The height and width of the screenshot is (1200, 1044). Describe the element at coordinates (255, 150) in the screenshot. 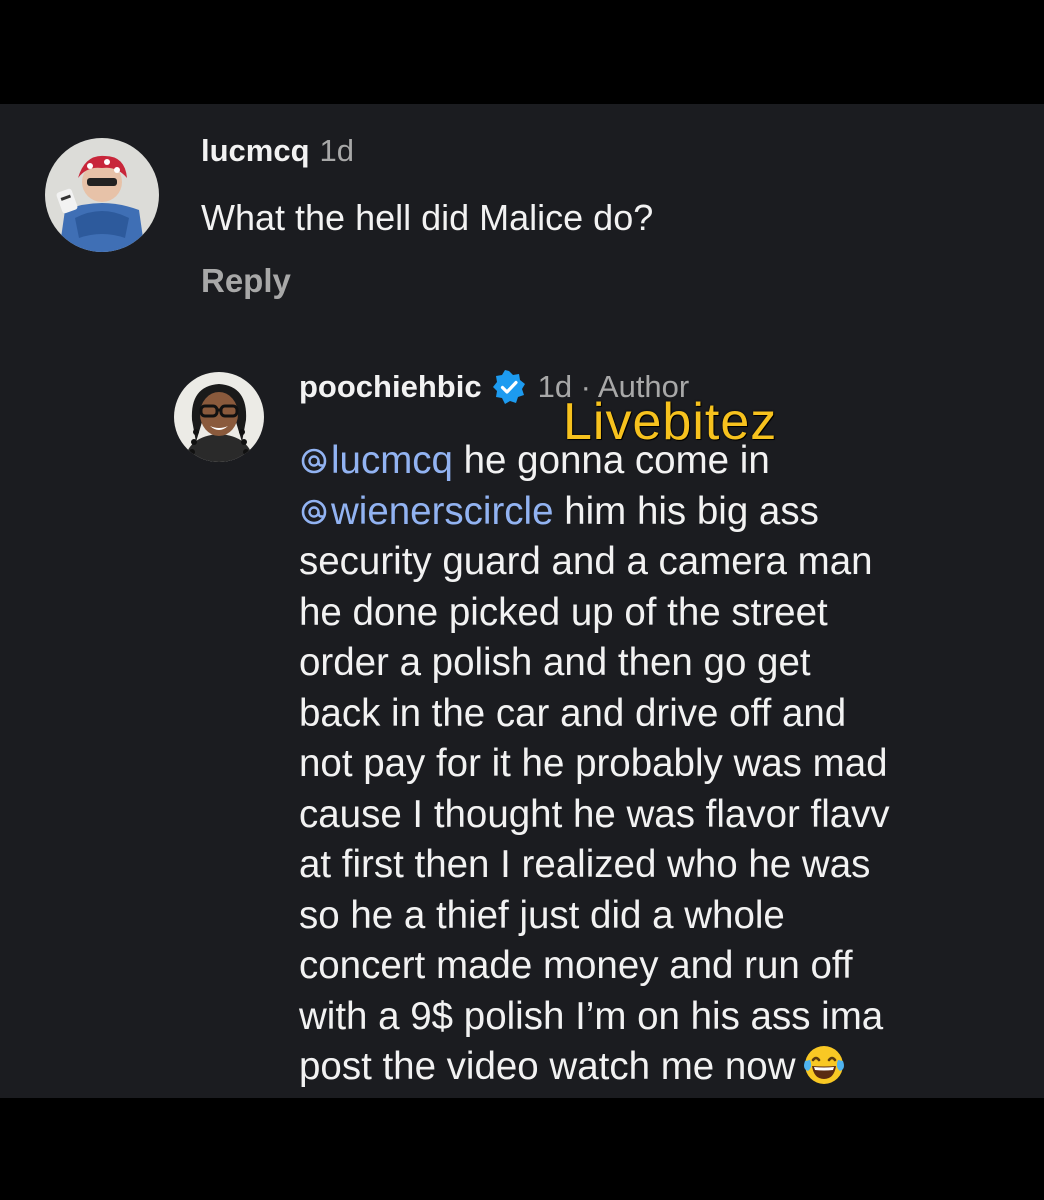

I see `username: lucmcq` at that location.